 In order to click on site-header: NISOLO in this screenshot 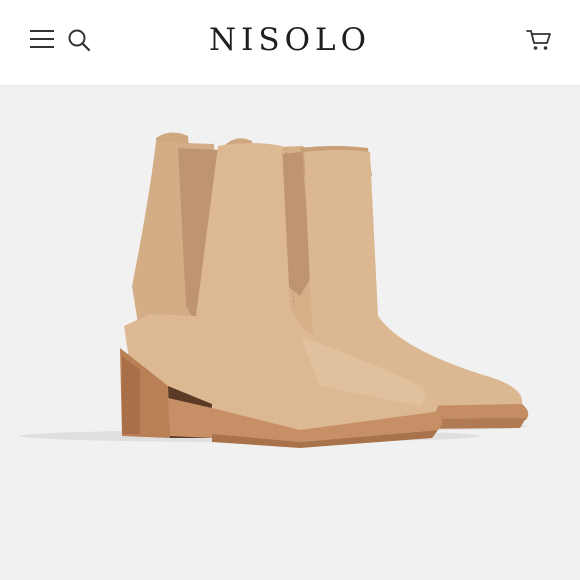, I will do `click(290, 43)`.